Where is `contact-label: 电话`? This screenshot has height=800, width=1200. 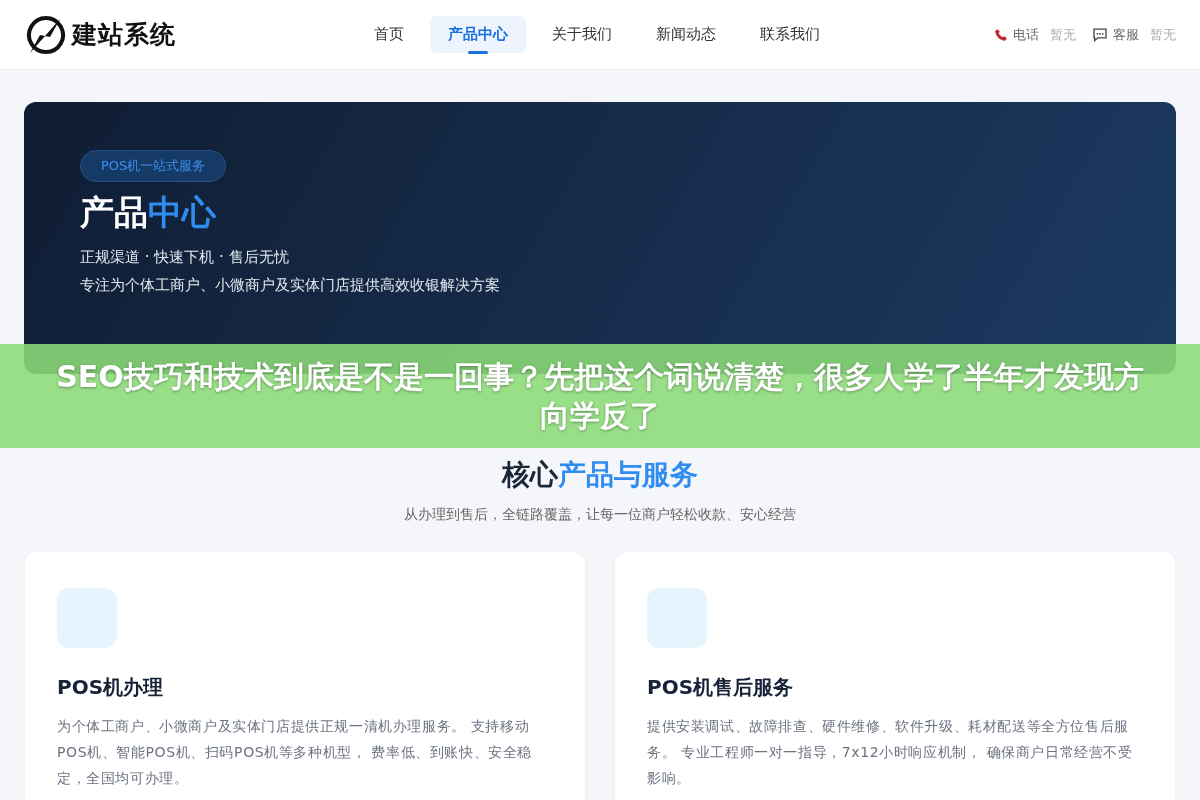
contact-label: 电话 is located at coordinates (1026, 34).